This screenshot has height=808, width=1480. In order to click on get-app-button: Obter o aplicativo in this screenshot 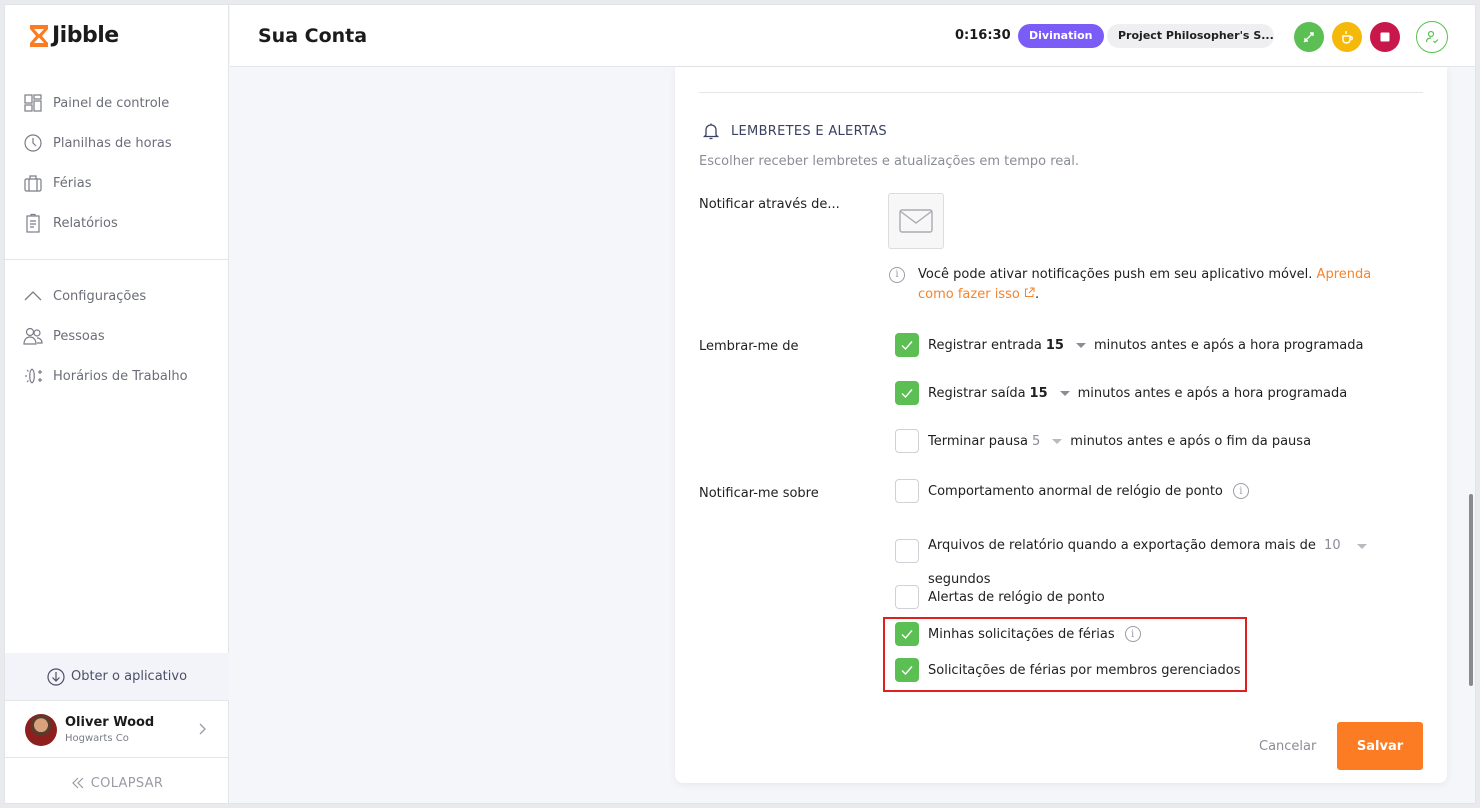, I will do `click(117, 677)`.